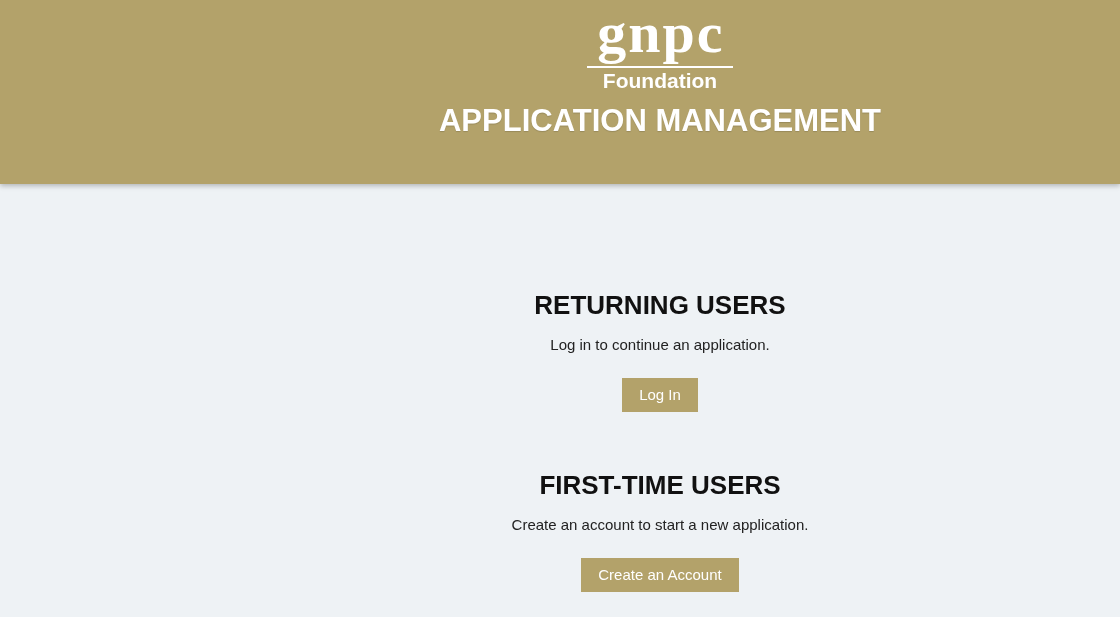  Describe the element at coordinates (660, 525) in the screenshot. I see `section-description: Create an account to start a new application.` at that location.